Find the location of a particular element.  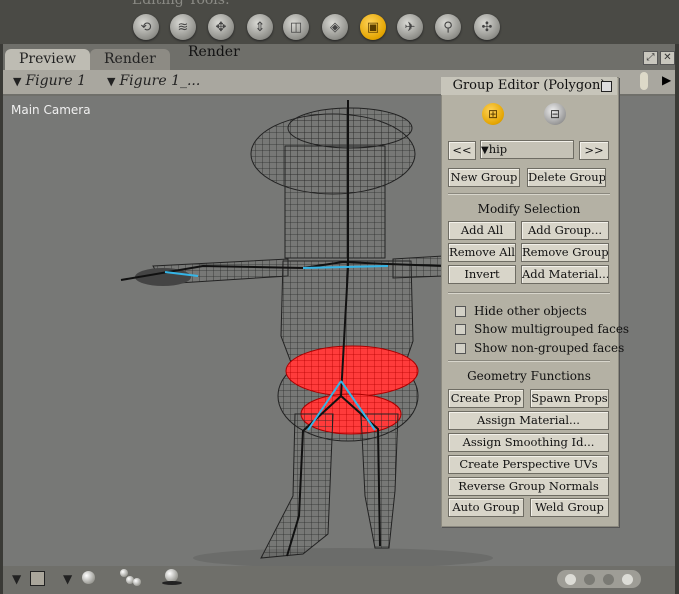

view-magnifier-icon: ✈ is located at coordinates (410, 27).